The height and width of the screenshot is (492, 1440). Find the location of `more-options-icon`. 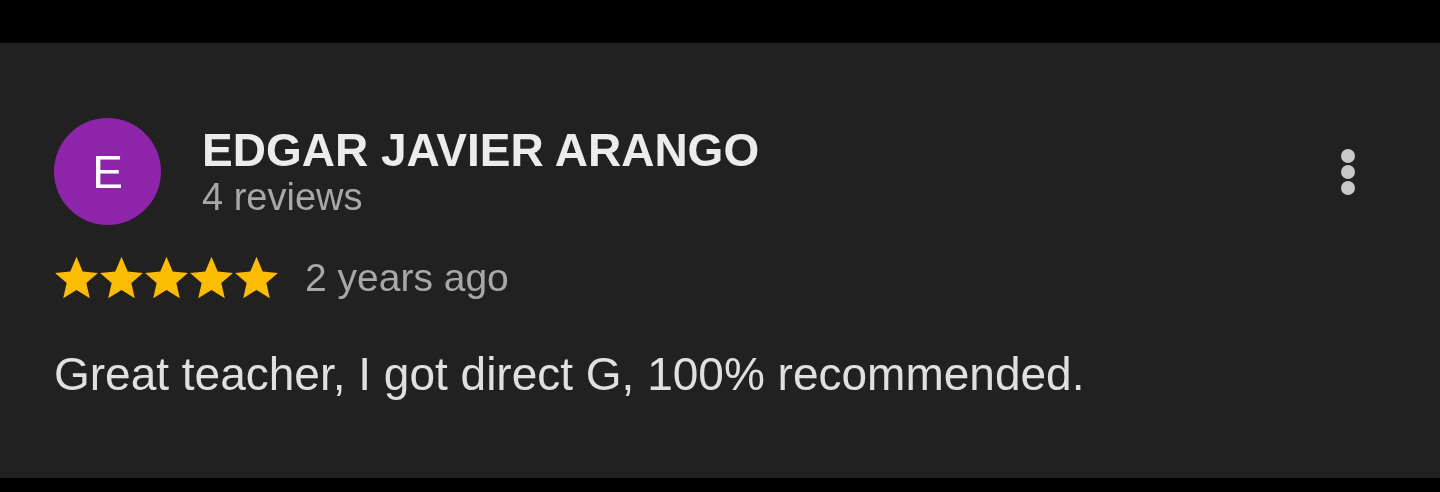

more-options-icon is located at coordinates (1348, 171).